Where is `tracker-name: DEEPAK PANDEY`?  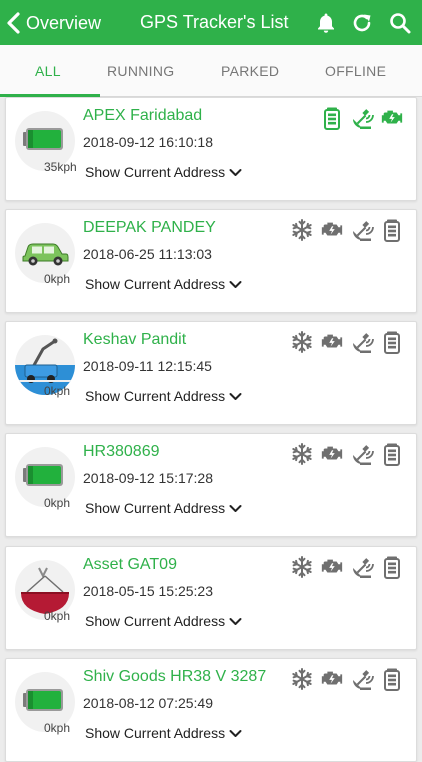
tracker-name: DEEPAK PANDEY is located at coordinates (149, 228).